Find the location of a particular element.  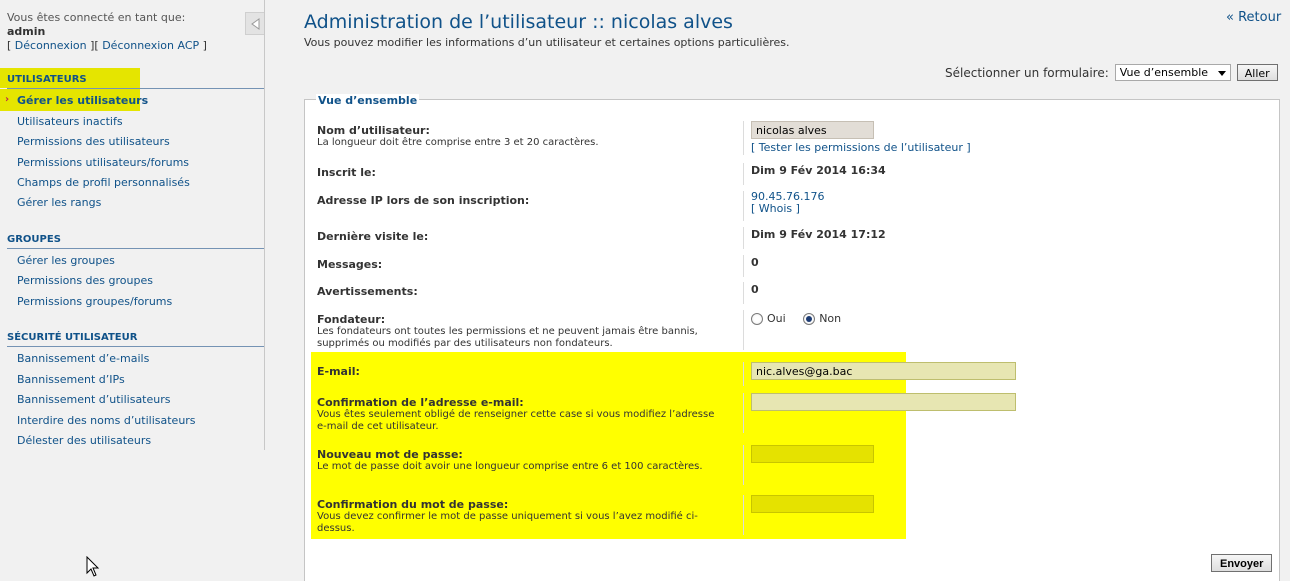

radio-icon is located at coordinates (757, 318).